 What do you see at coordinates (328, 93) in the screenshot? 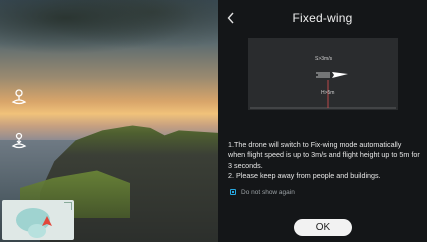
I see `height-label: H>5m` at bounding box center [328, 93].